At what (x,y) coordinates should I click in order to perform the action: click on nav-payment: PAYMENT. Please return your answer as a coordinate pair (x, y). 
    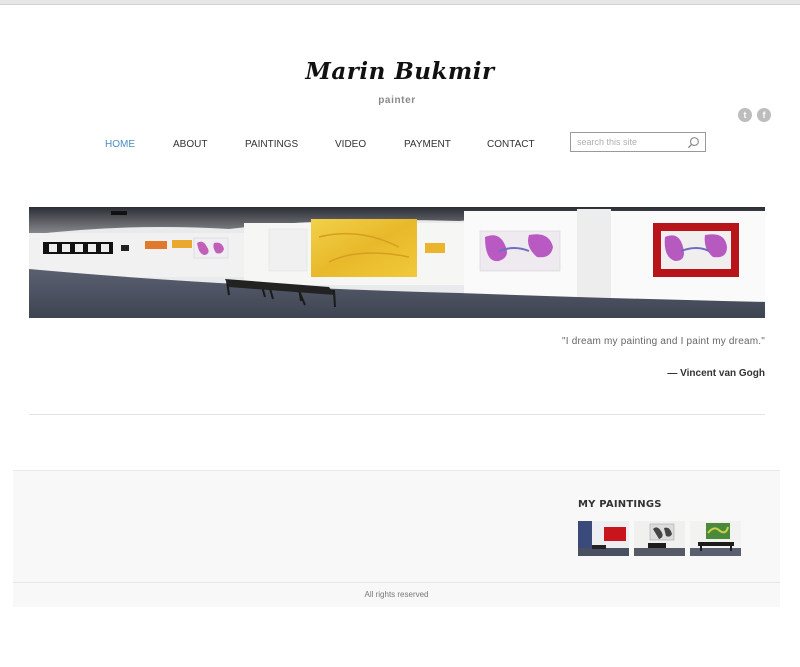
    Looking at the image, I should click on (427, 144).